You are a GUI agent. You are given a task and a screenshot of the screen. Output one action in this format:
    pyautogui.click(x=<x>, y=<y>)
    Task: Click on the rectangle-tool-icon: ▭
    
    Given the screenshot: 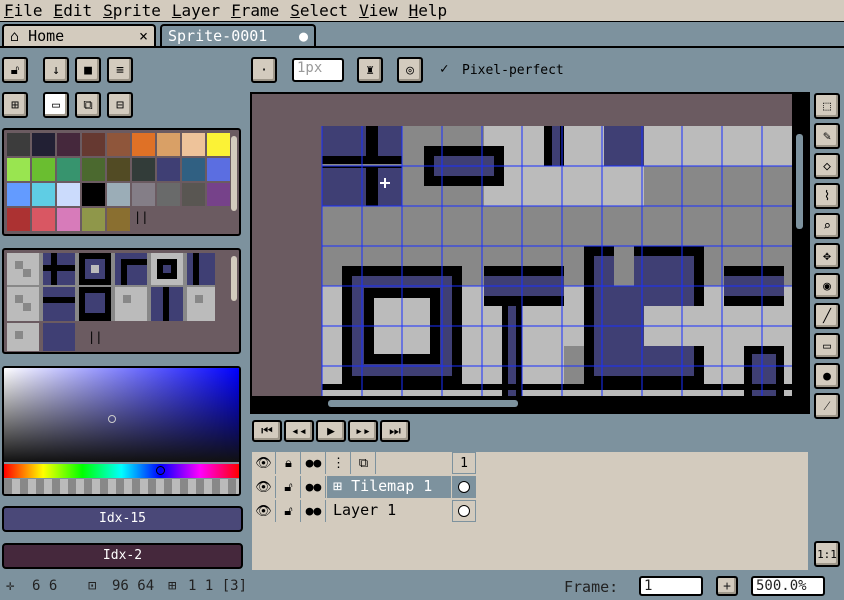 What is the action you would take?
    pyautogui.click(x=827, y=346)
    